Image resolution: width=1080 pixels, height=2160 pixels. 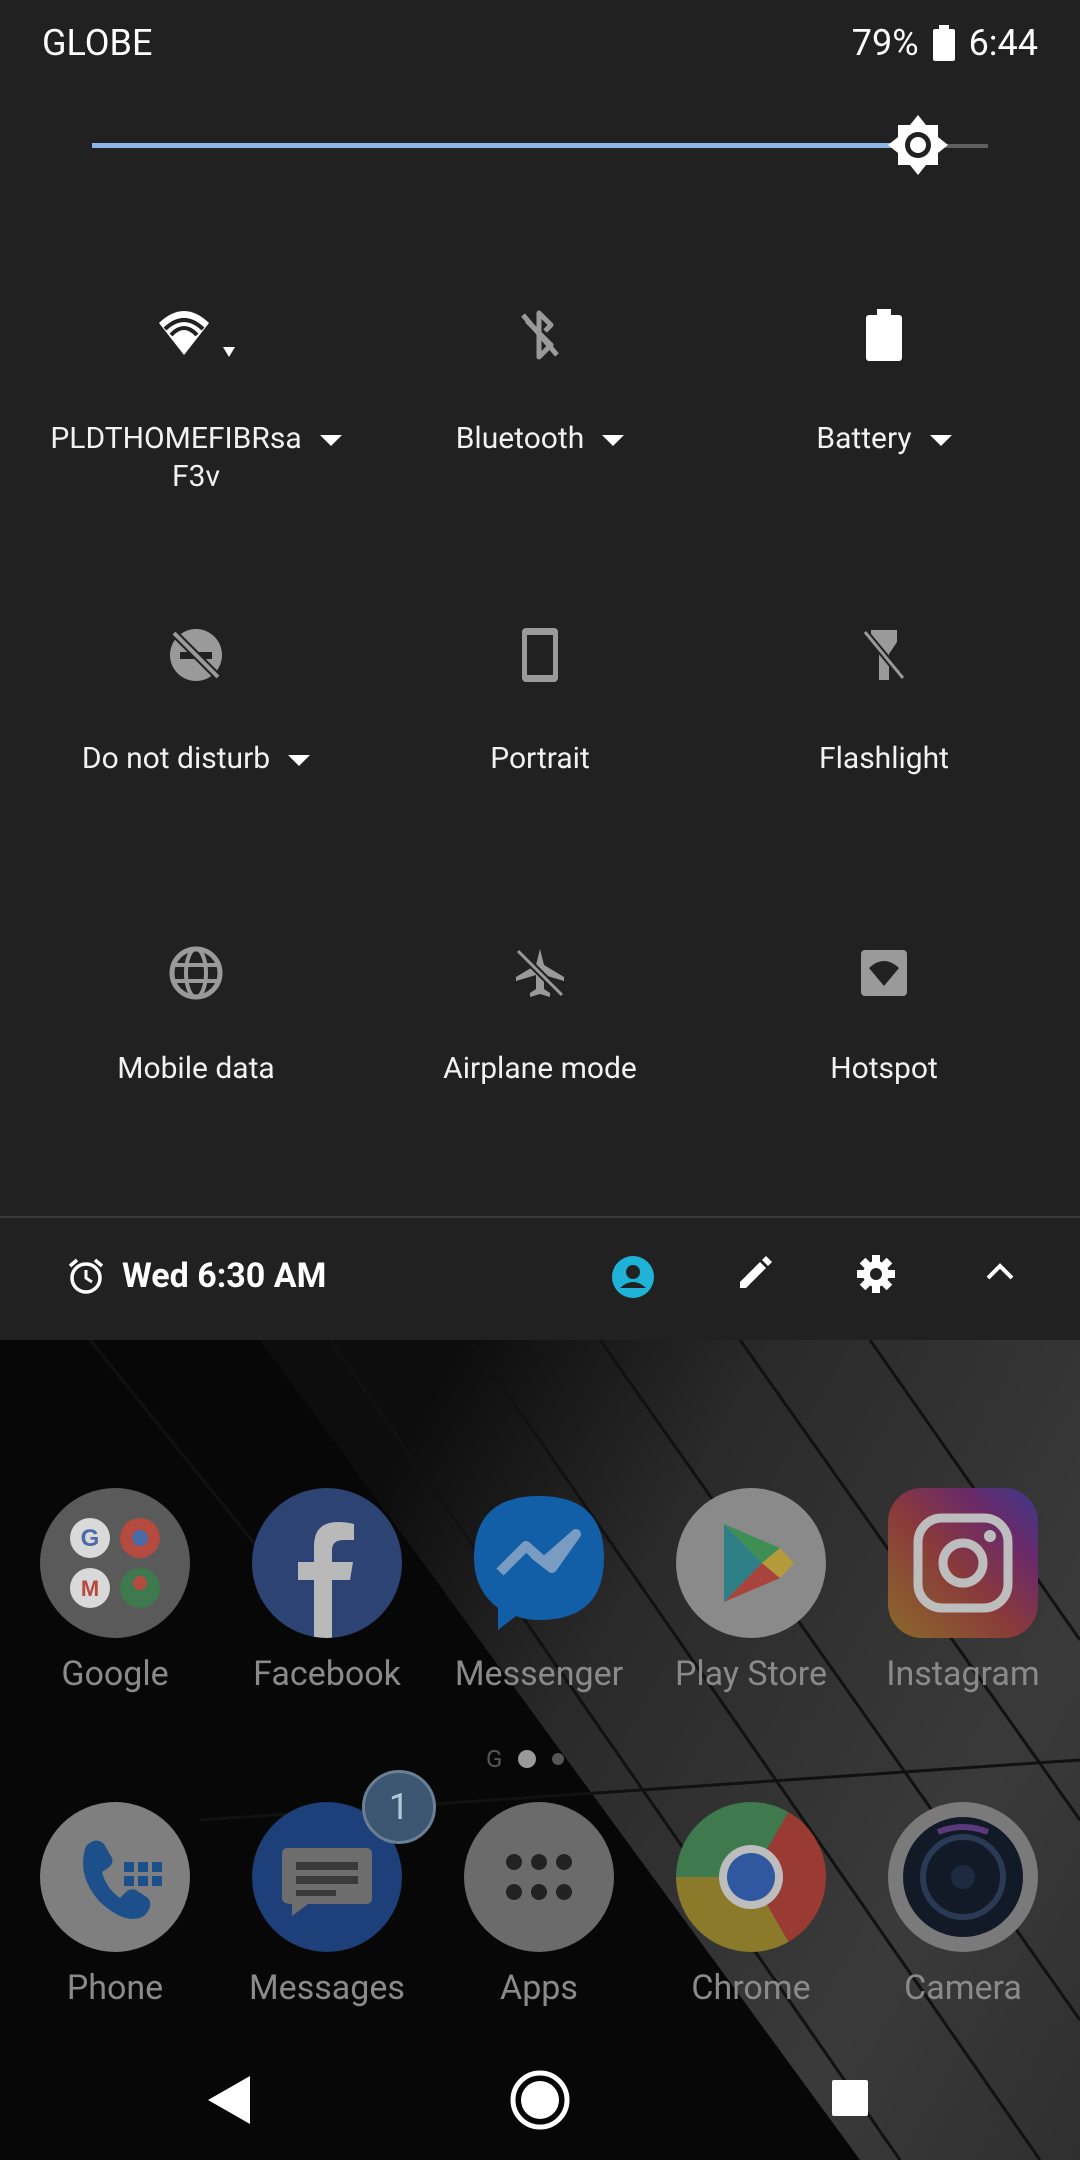 I want to click on collapse-chevron-up-icon, so click(x=1005, y=1277).